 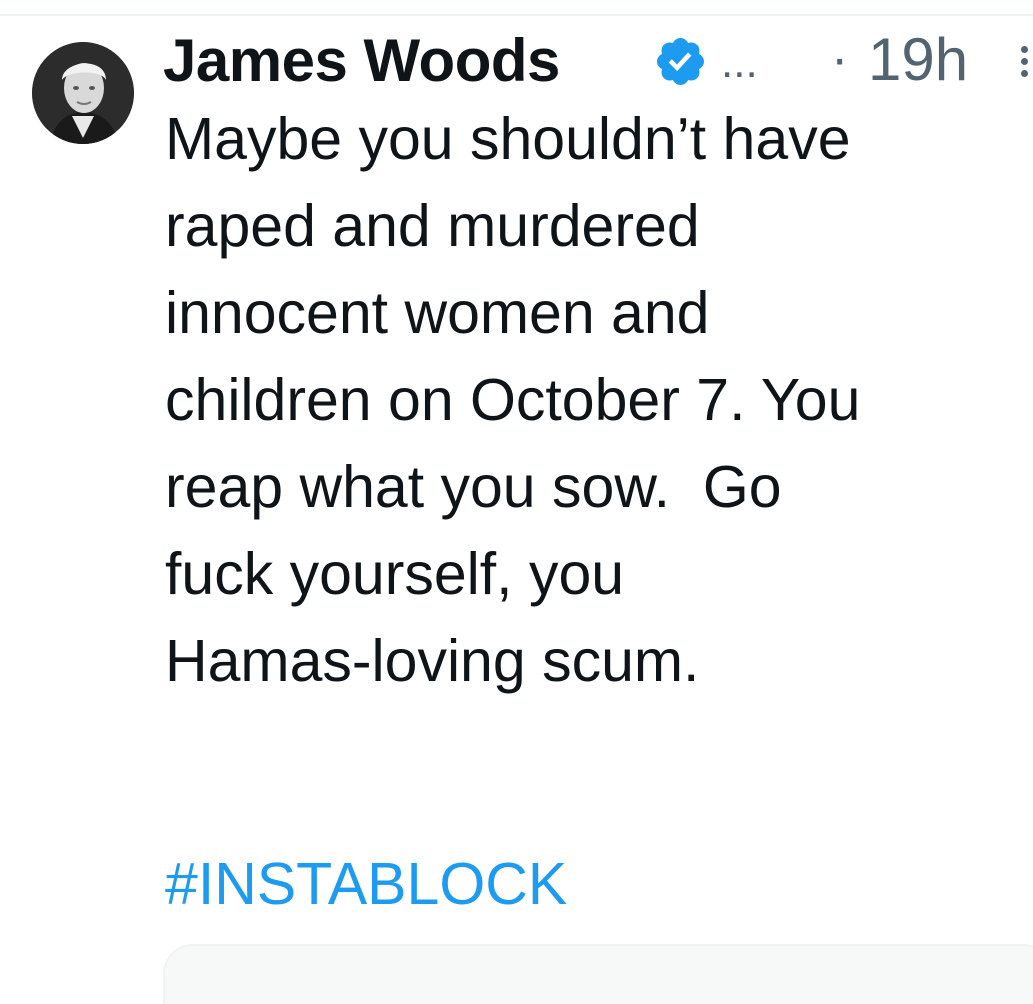 What do you see at coordinates (1024, 66) in the screenshot?
I see `more-options-icon` at bounding box center [1024, 66].